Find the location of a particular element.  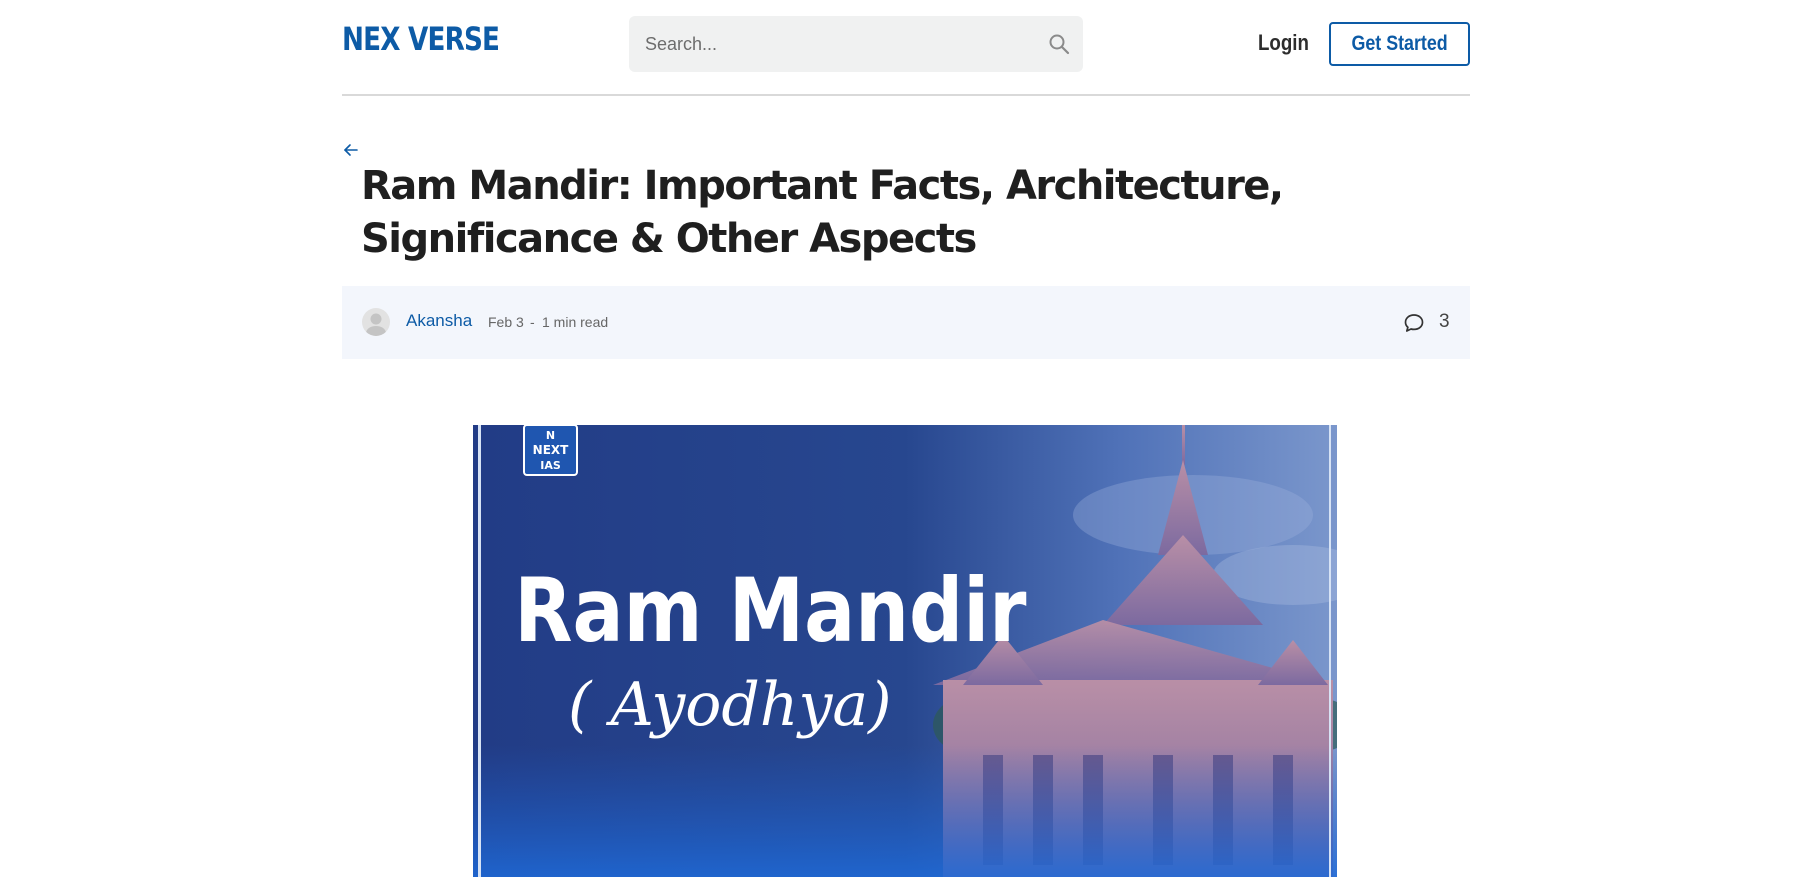

publish-date: Feb 3 is located at coordinates (506, 322).